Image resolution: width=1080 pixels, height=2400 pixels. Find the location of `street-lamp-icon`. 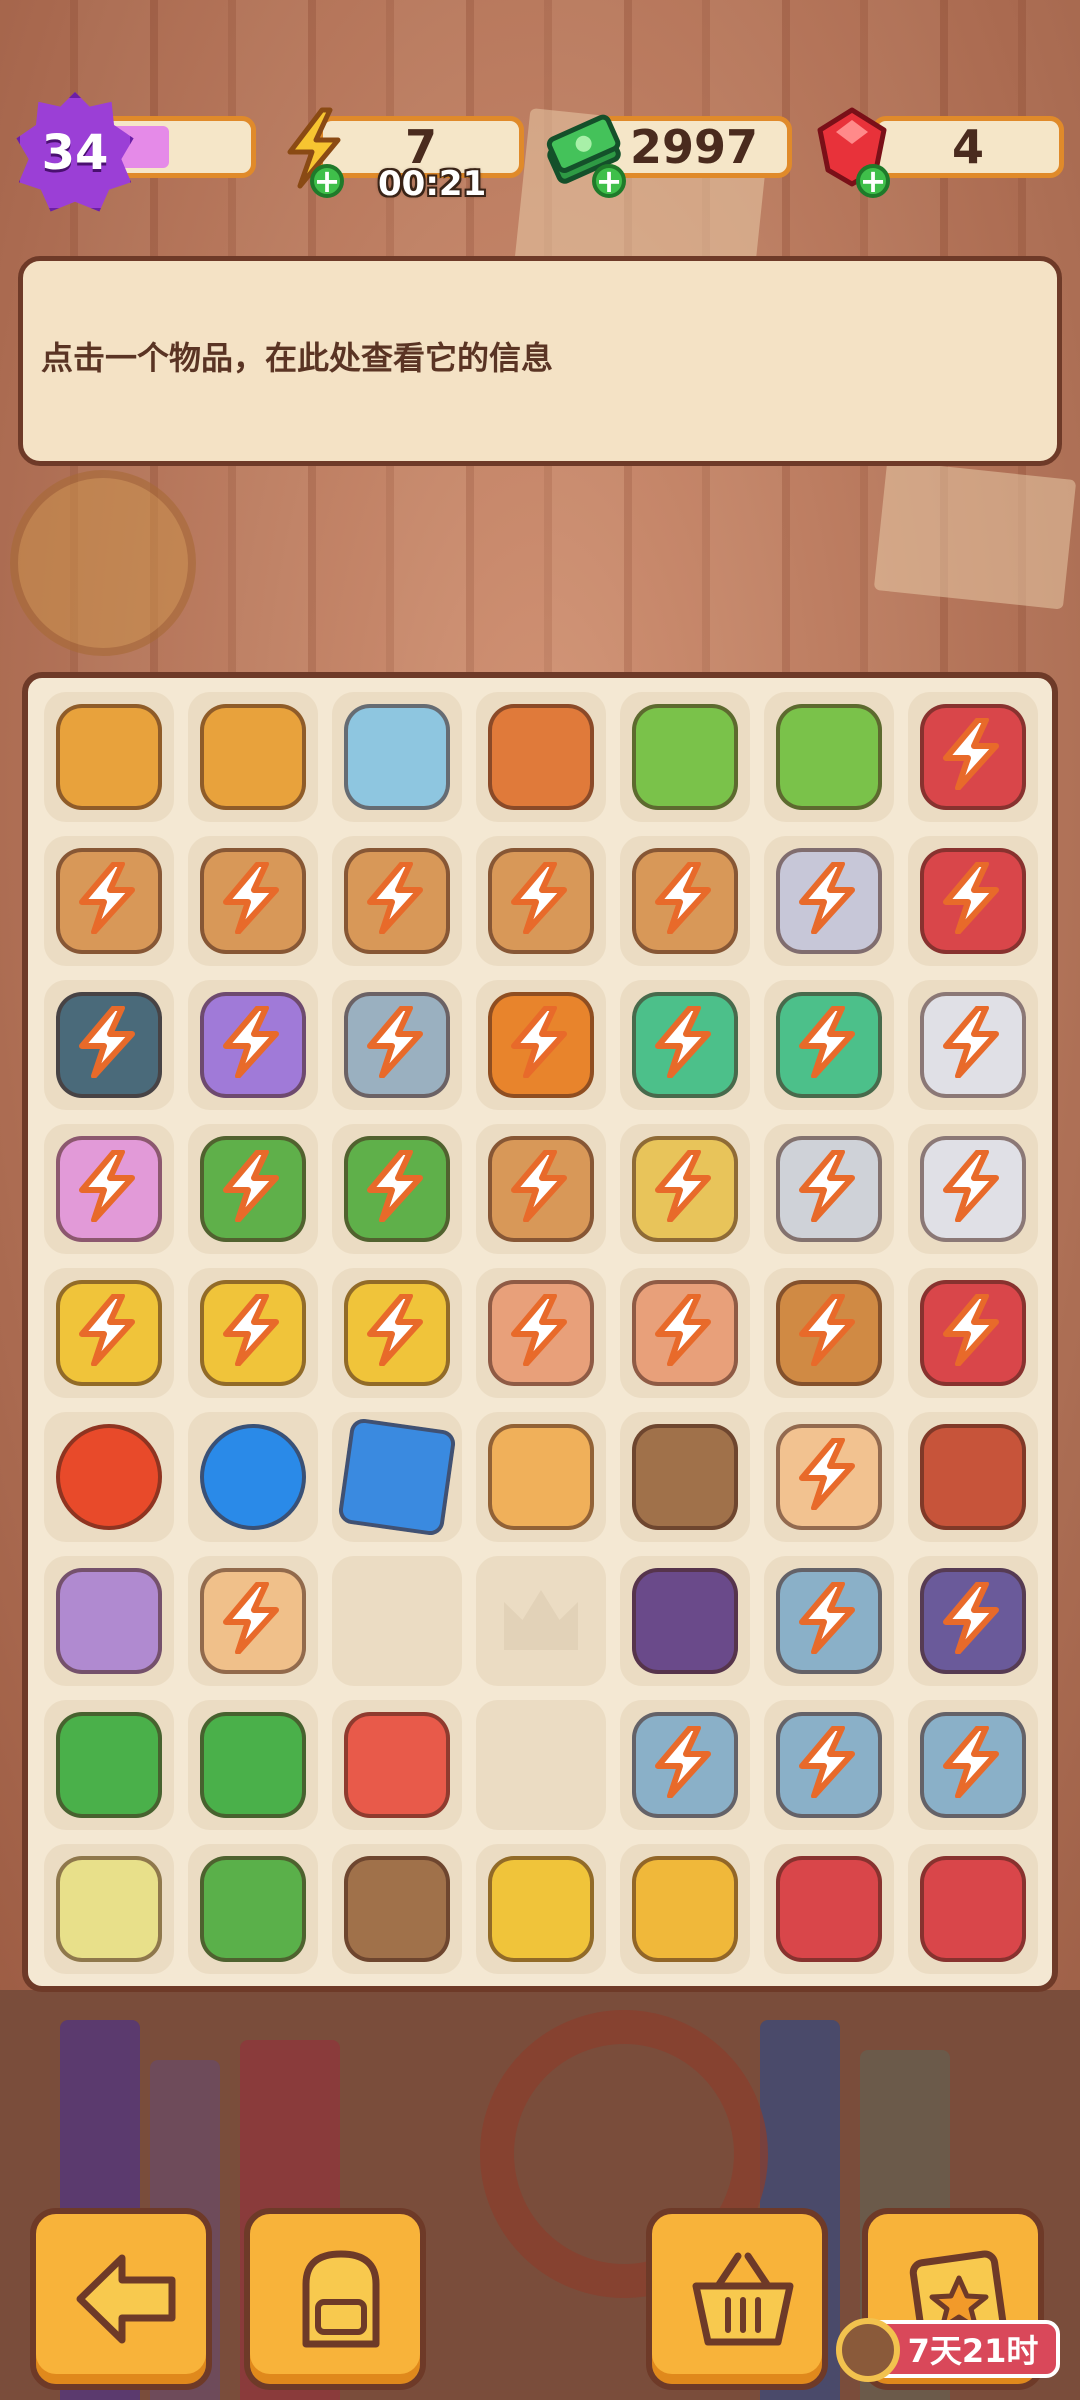

street-lamp-icon is located at coordinates (109, 1621).